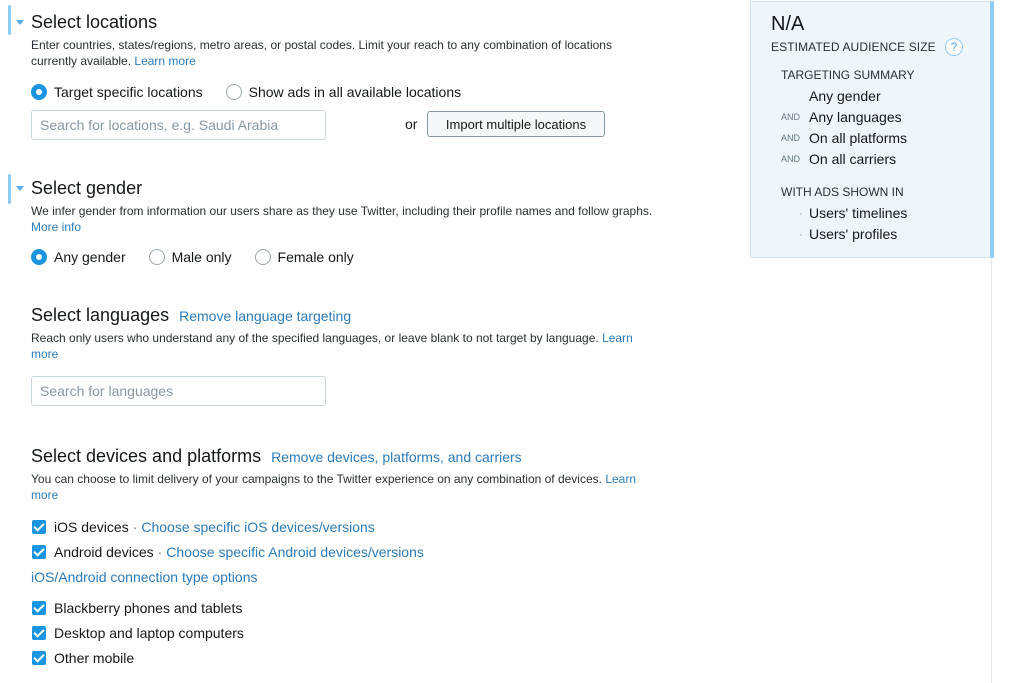 This screenshot has width=1030, height=683. Describe the element at coordinates (516, 124) in the screenshot. I see `import-multiple-locations-button: Import multiple locations` at that location.